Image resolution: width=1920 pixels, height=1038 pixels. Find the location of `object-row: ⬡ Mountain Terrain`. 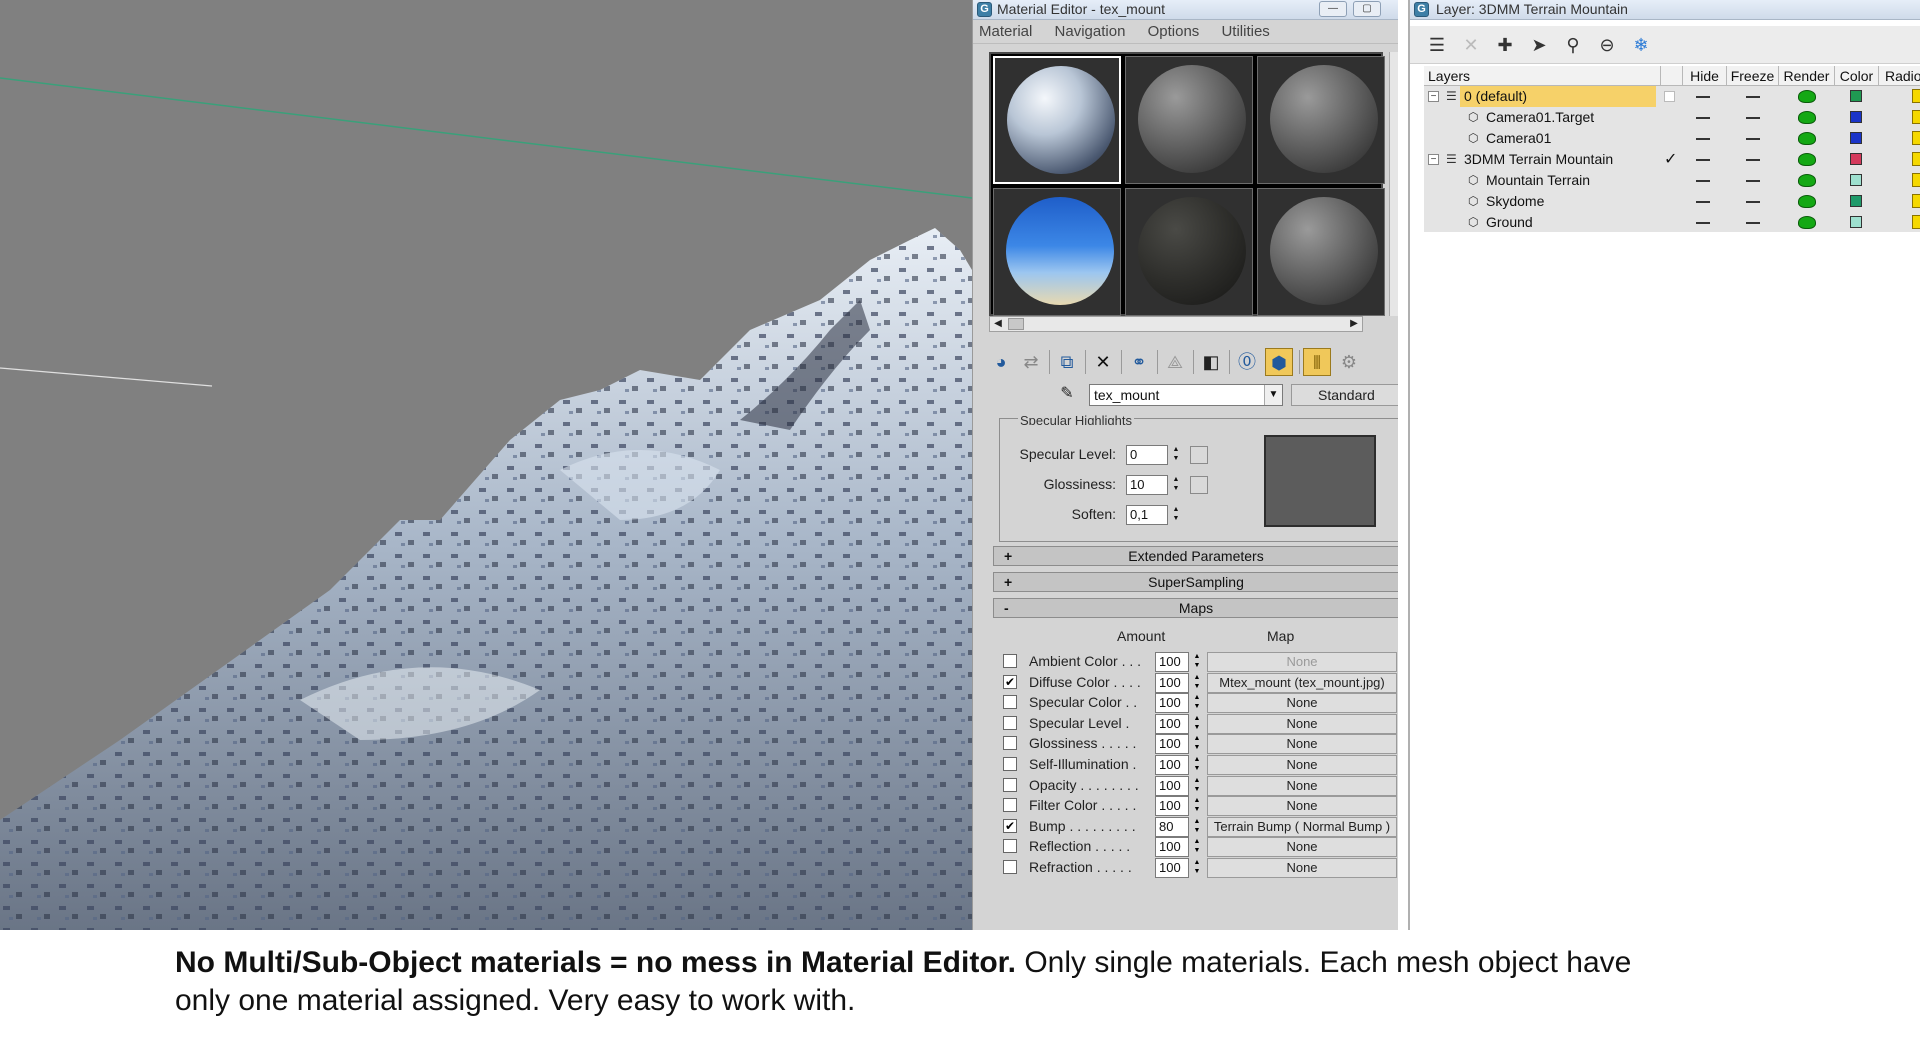

object-row: ⬡ Mountain Terrain is located at coordinates (1672, 180).